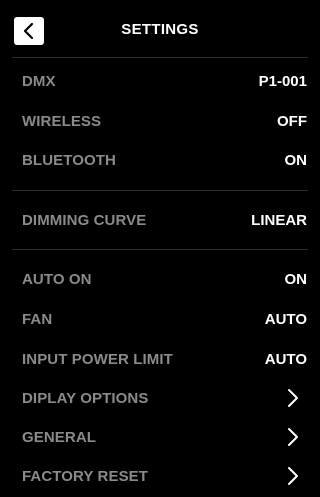 The width and height of the screenshot is (320, 497). Describe the element at coordinates (39, 81) in the screenshot. I see `setting-label: DMX` at that location.